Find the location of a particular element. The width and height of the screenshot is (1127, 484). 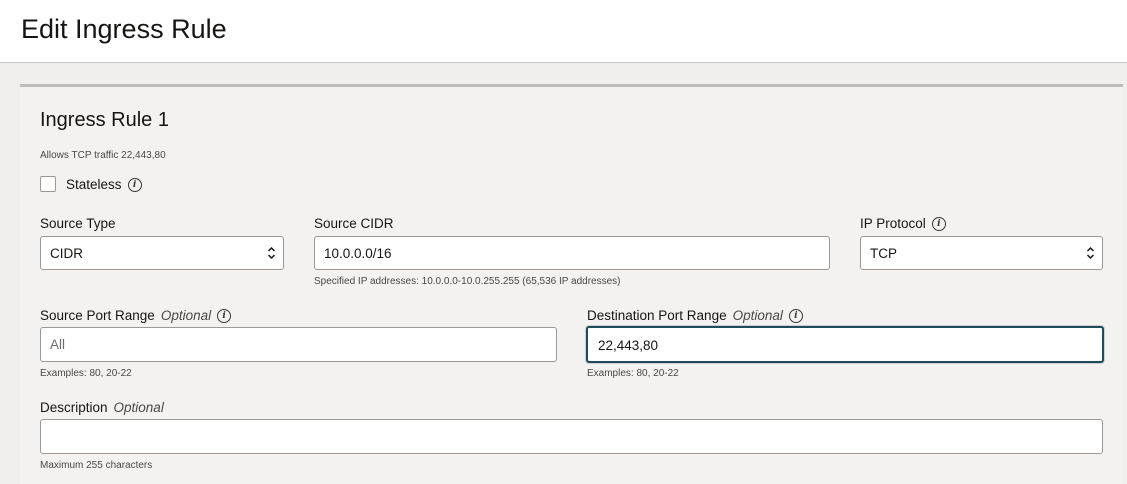

stateless-label: Stateless i is located at coordinates (104, 185).